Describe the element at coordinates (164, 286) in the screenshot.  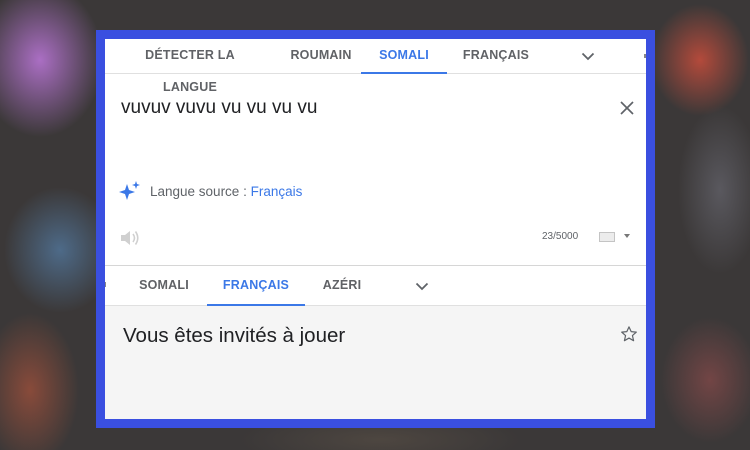
I see `tab-target-somali: SOMALI` at that location.